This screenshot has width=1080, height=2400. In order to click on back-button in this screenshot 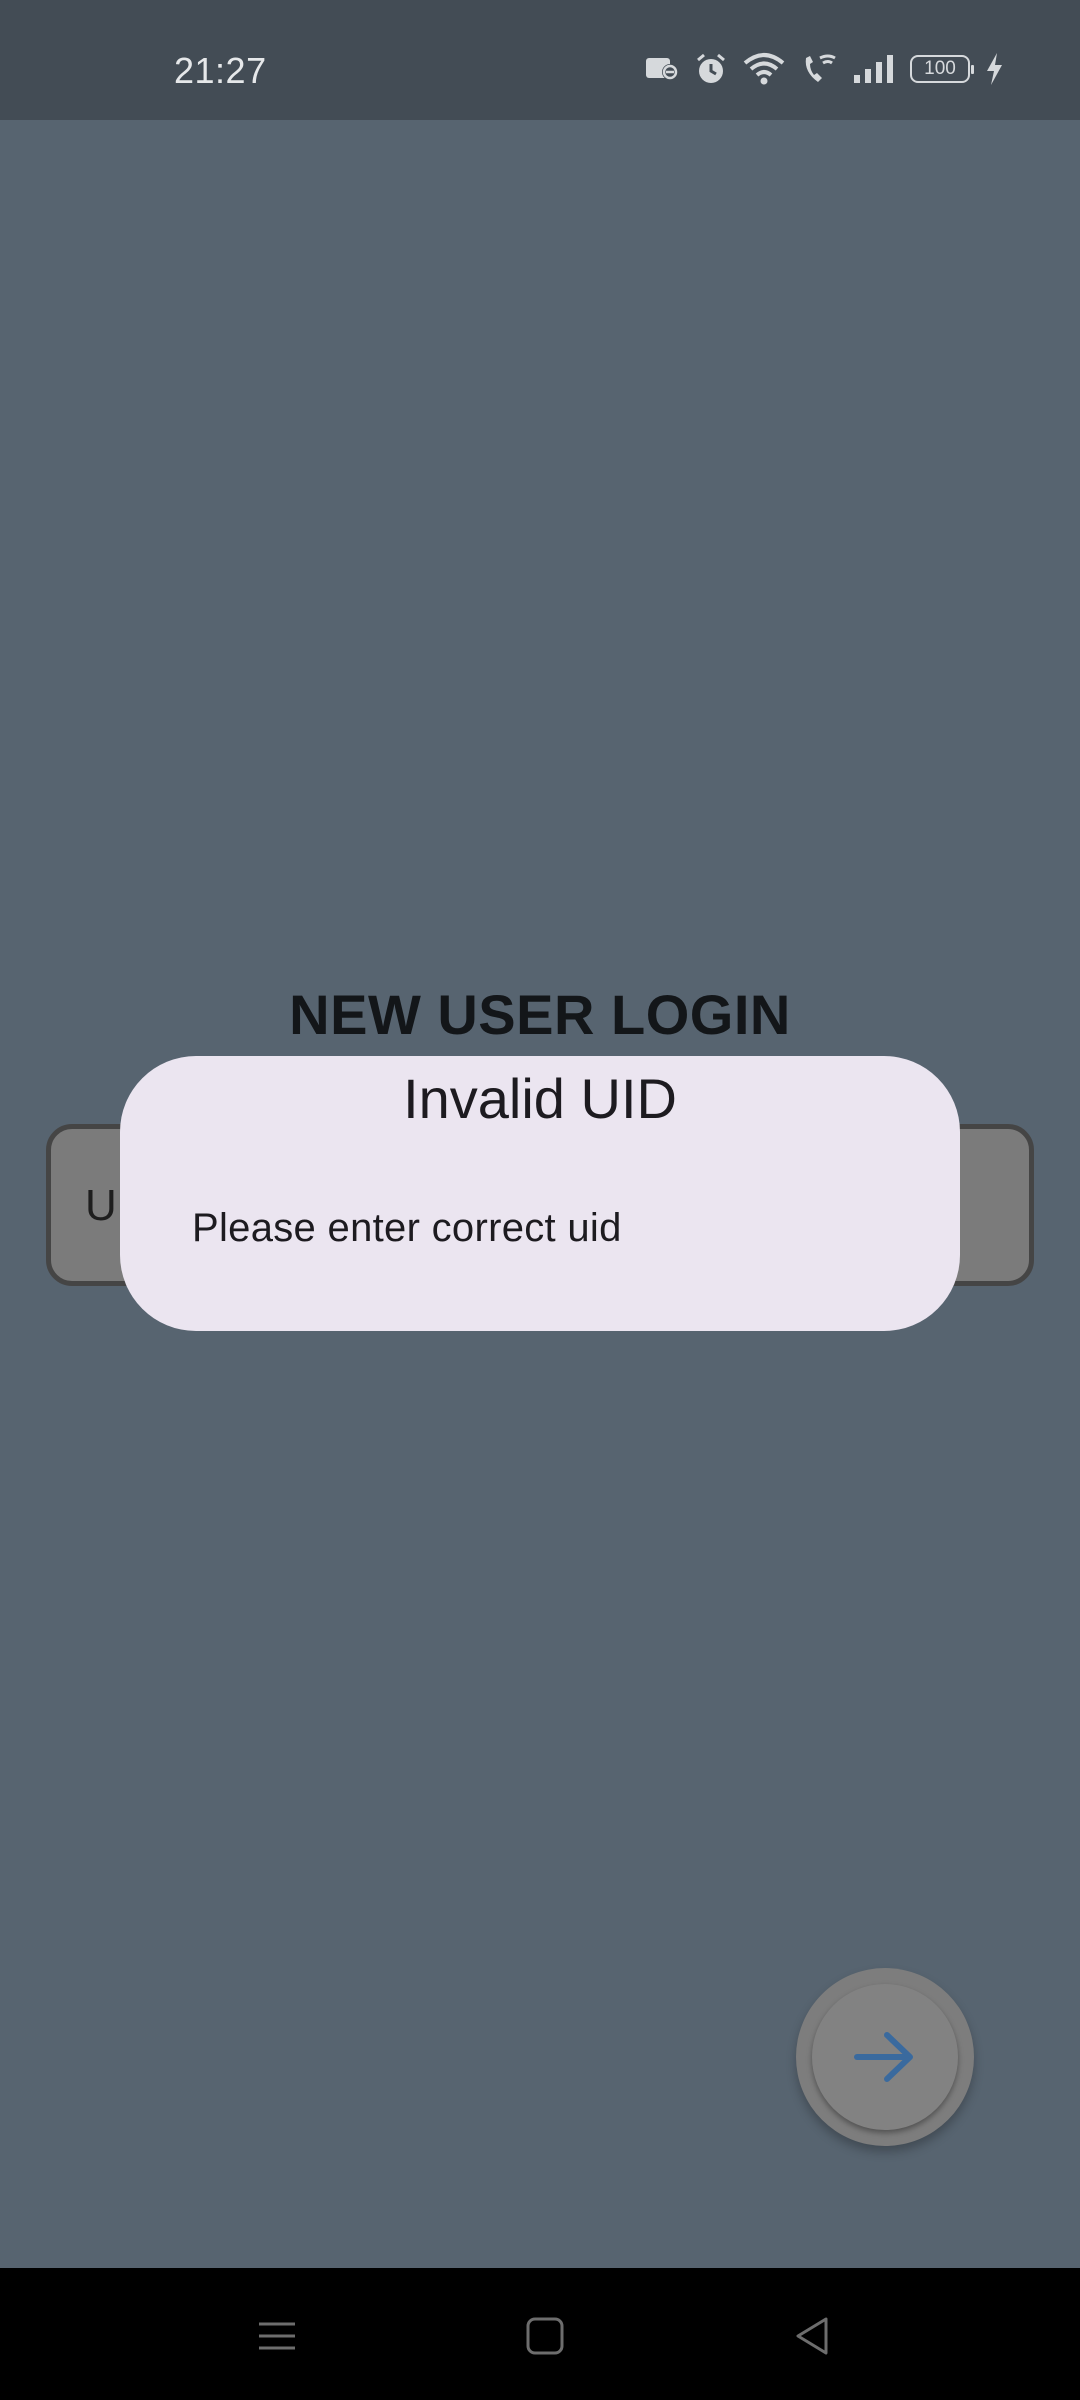, I will do `click(812, 2336)`.